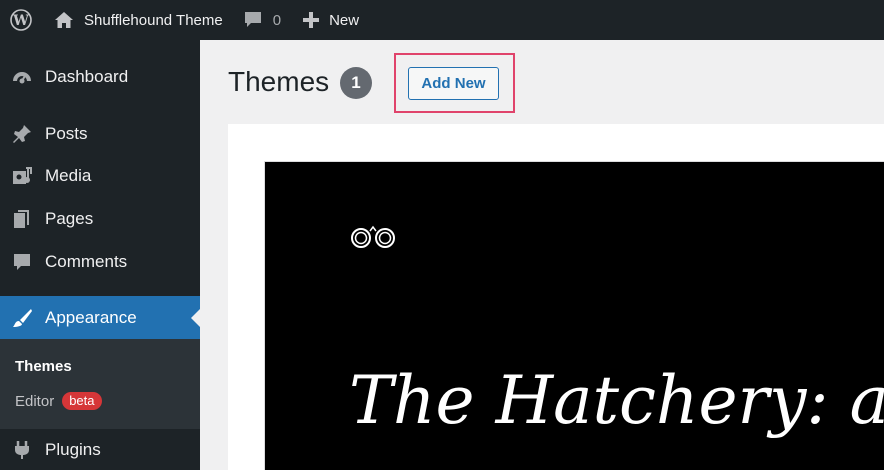 Image resolution: width=884 pixels, height=470 pixels. Describe the element at coordinates (311, 20) in the screenshot. I see `plus-icon` at that location.